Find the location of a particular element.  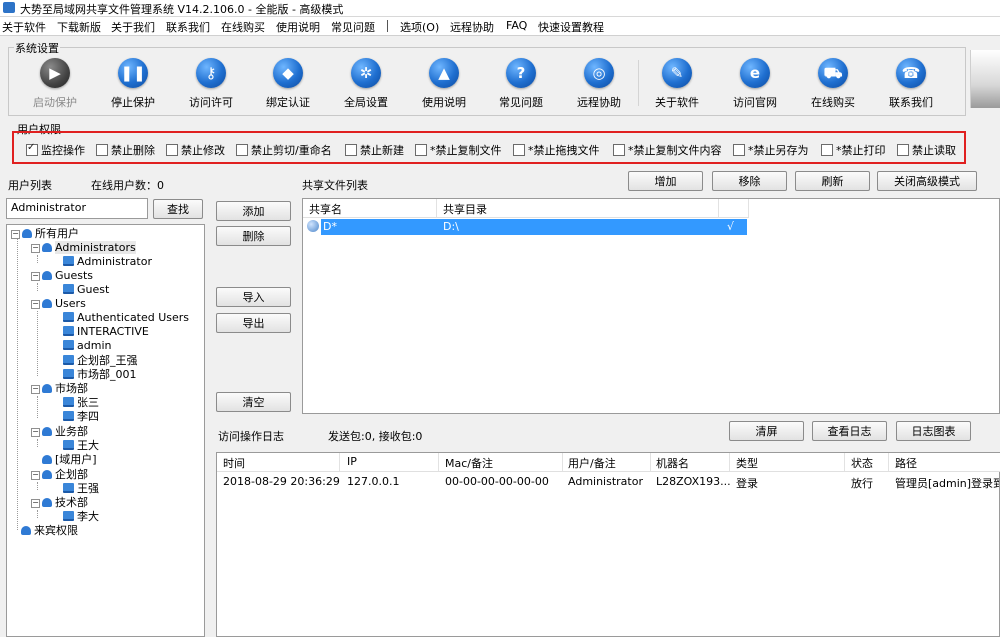

tree-user-wangda: 王大 is located at coordinates (81, 446).